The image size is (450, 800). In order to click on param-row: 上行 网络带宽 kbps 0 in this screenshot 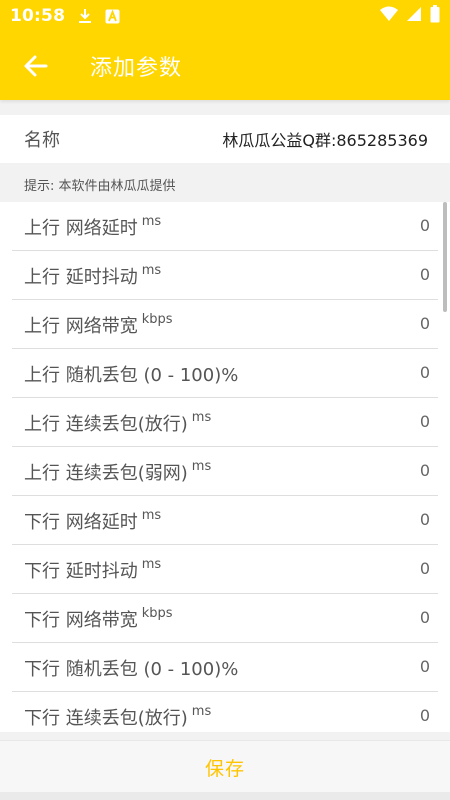, I will do `click(225, 324)`.